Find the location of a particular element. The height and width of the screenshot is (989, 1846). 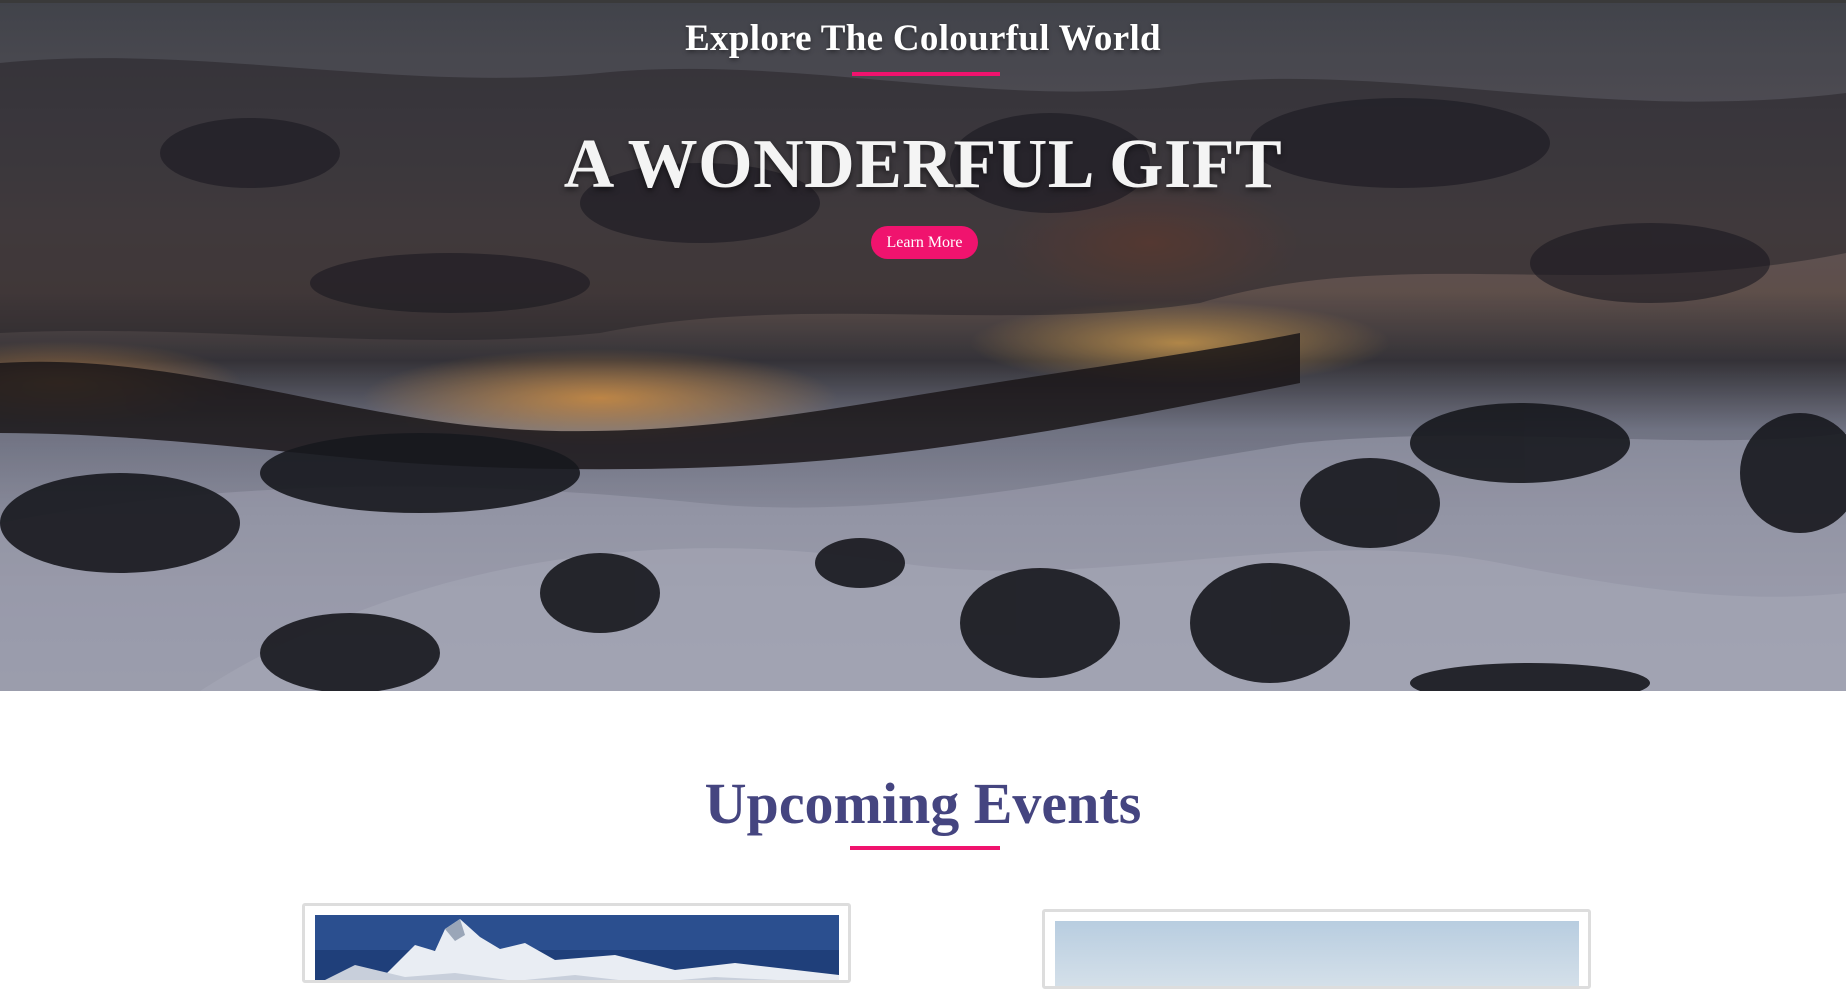

upcoming-events-heading: Upcoming Events is located at coordinates (923, 803).